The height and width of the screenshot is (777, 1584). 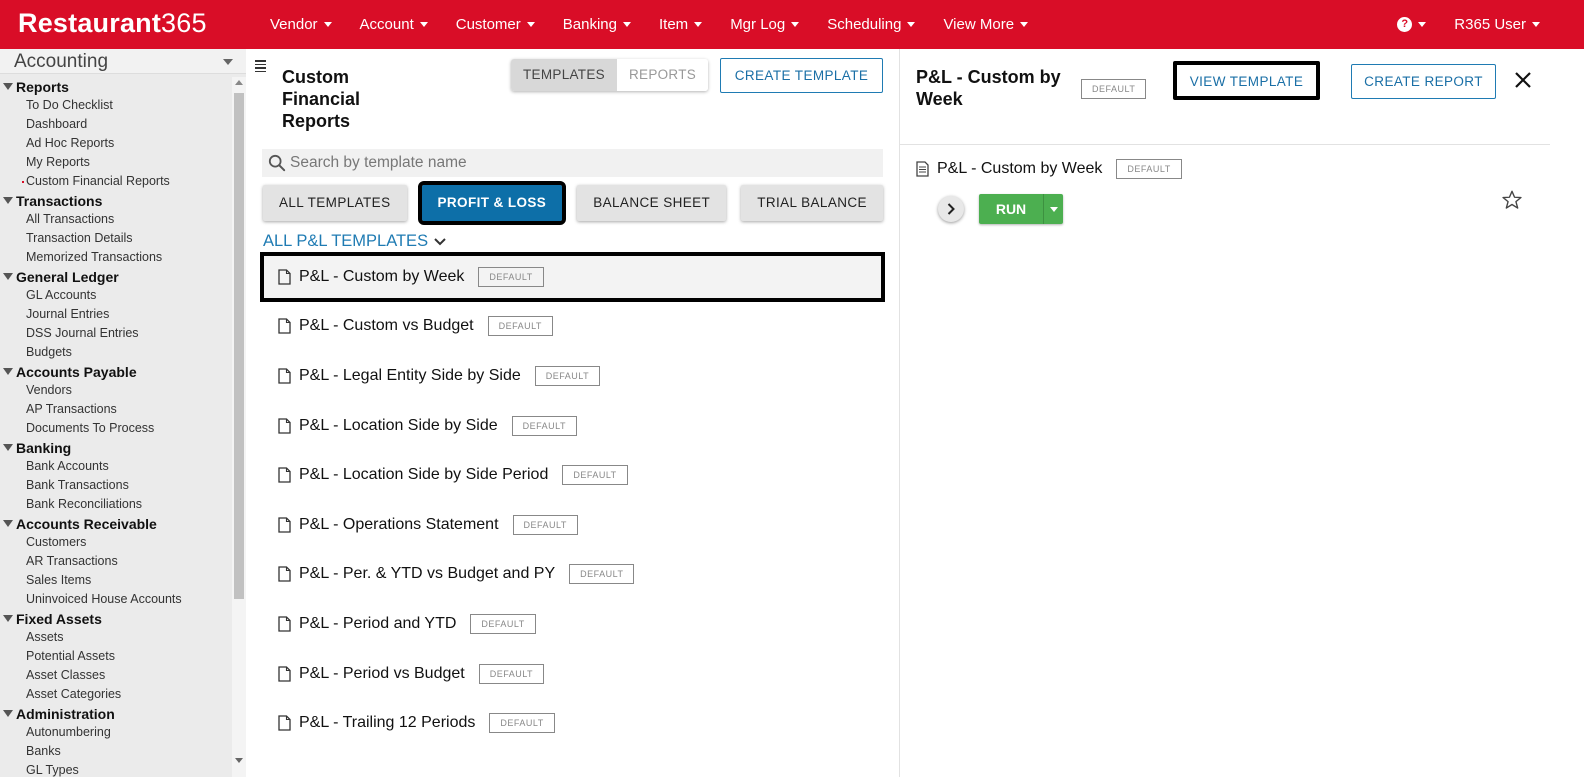 I want to click on sidebar-item-custom-financial-reports: Custom Financial Reports, so click(x=116, y=181).